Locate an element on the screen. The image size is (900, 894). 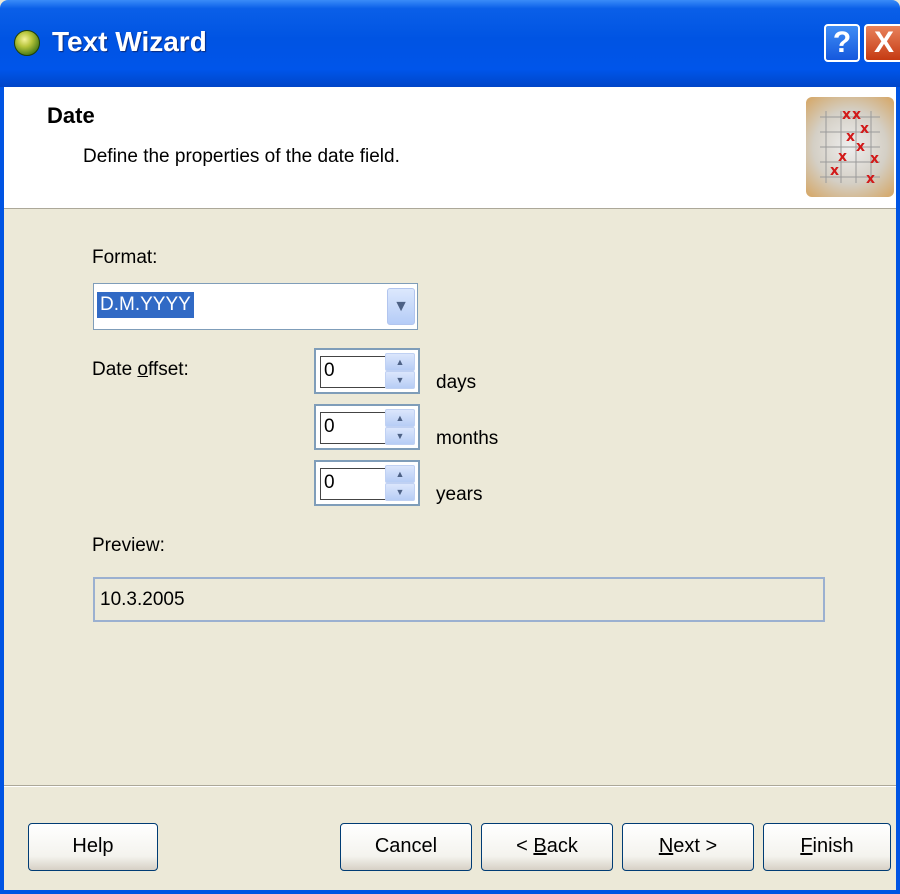
format-label: Format: is located at coordinates (125, 257).